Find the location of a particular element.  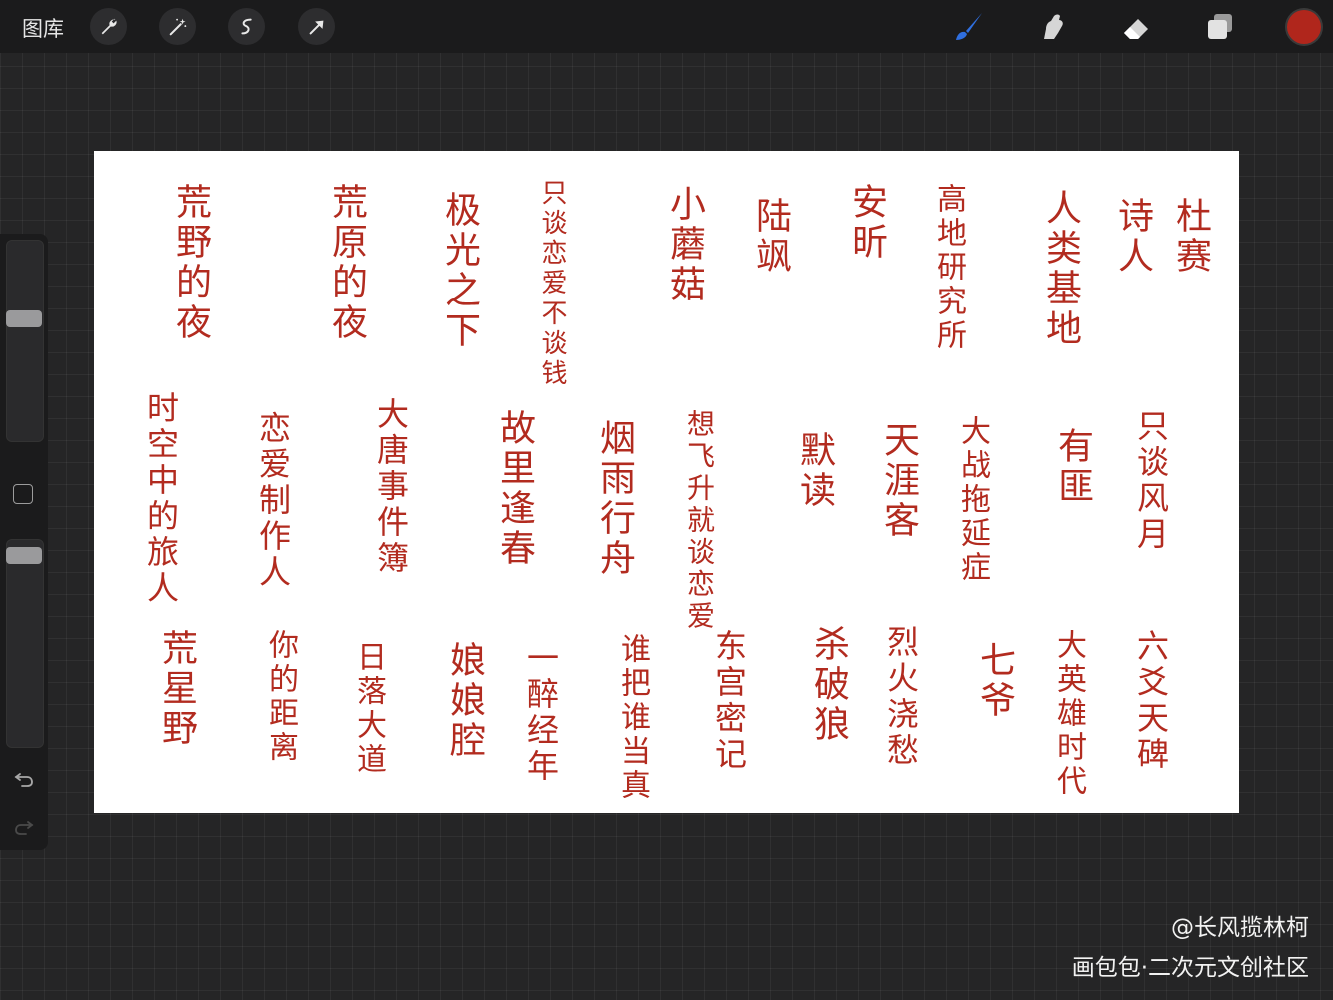

calligraphy-text: 天涯客 is located at coordinates (898, 481).